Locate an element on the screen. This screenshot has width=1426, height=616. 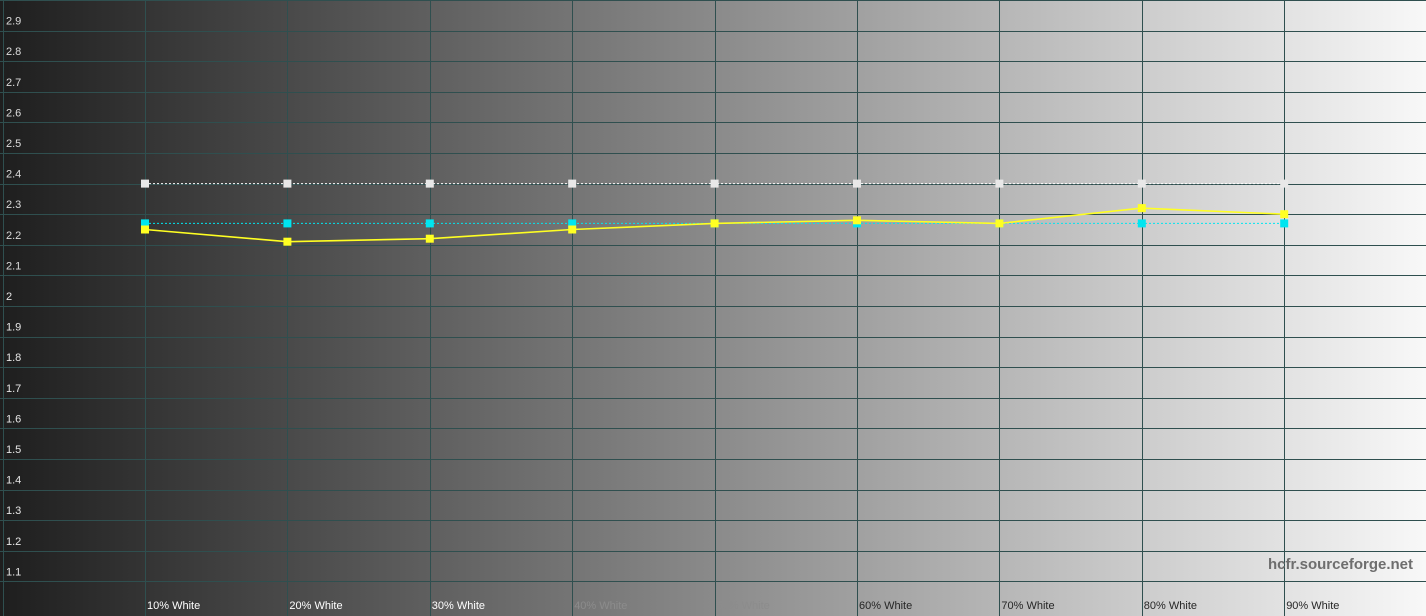
y-tick-label: 2.3 is located at coordinates (13, 205).